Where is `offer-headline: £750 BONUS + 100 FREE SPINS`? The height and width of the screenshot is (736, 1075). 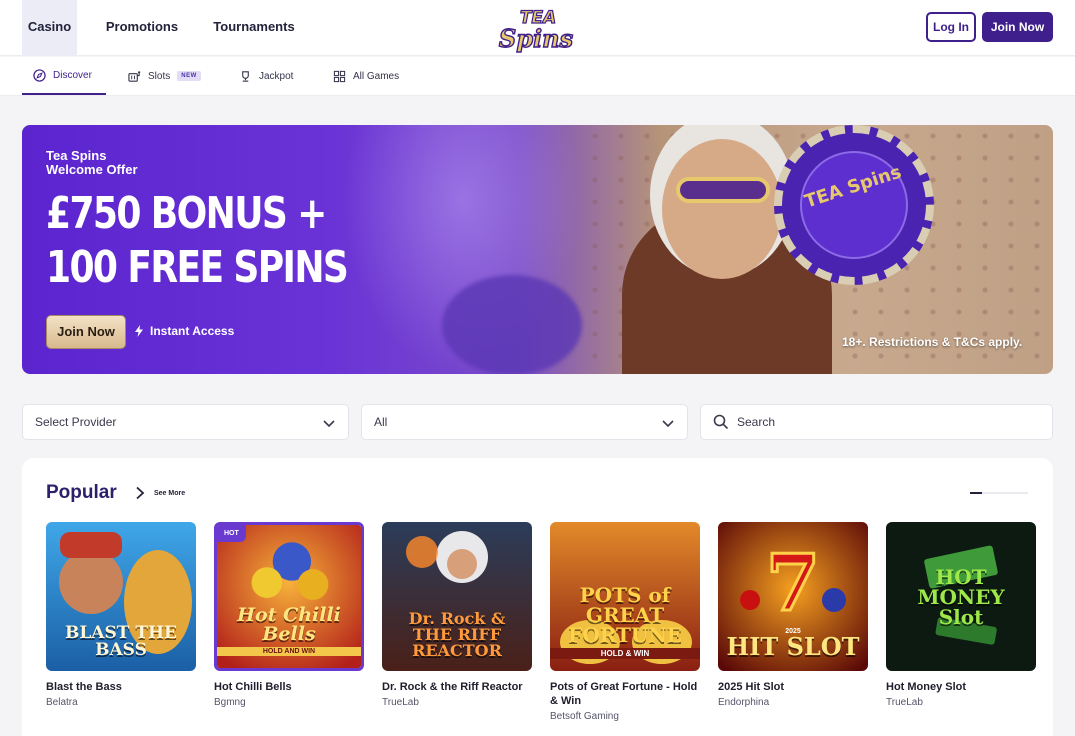
offer-headline: £750 BONUS + 100 FREE SPINS is located at coordinates (197, 241).